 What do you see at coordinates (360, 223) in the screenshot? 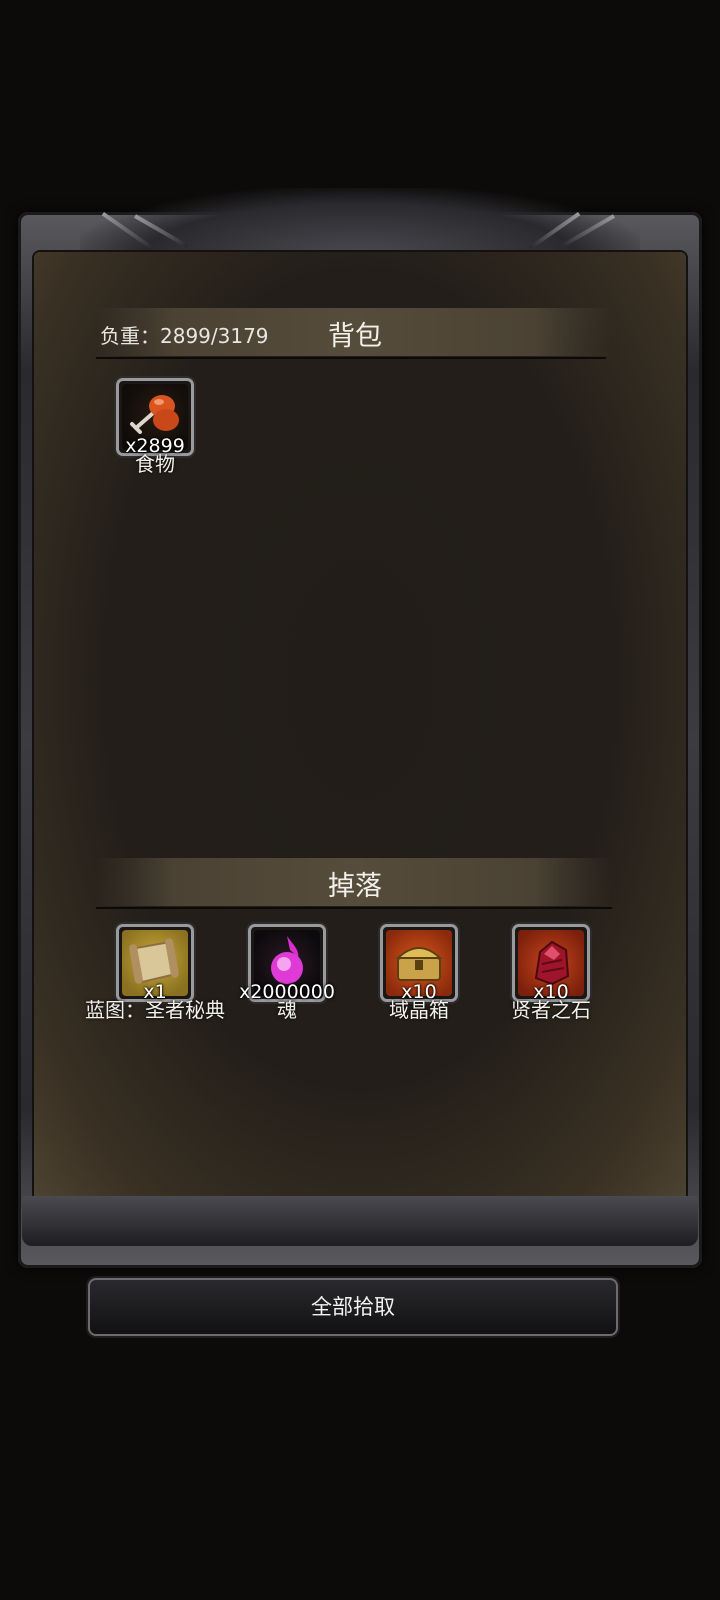
I see `frame-ornament-top` at bounding box center [360, 223].